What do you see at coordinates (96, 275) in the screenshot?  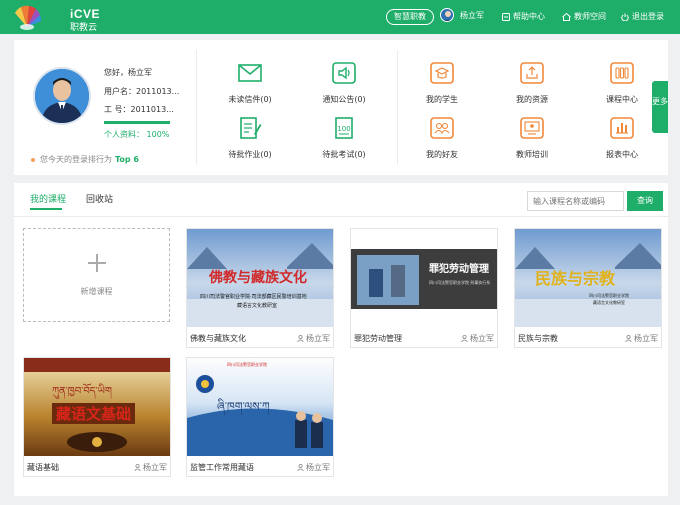 I see `add-course-card: 新增课程` at bounding box center [96, 275].